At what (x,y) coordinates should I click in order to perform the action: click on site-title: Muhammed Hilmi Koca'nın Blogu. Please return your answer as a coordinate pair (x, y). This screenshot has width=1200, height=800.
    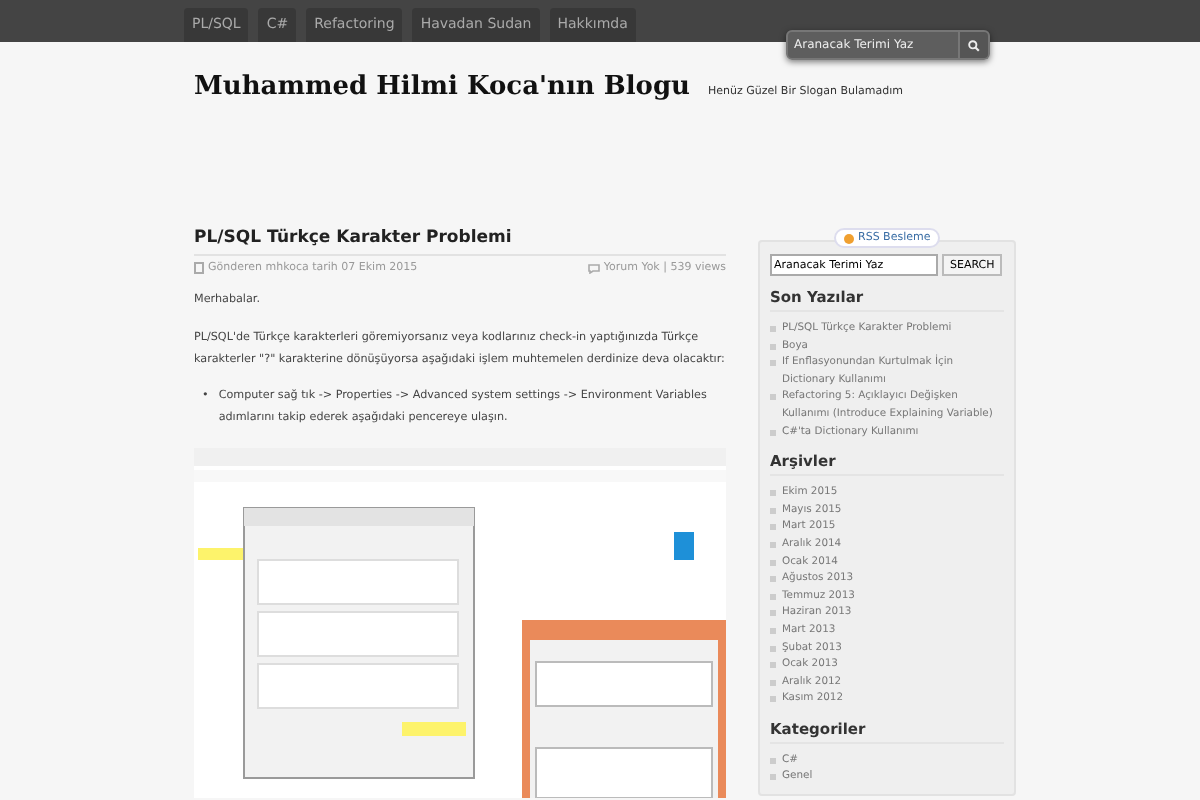
    Looking at the image, I should click on (442, 87).